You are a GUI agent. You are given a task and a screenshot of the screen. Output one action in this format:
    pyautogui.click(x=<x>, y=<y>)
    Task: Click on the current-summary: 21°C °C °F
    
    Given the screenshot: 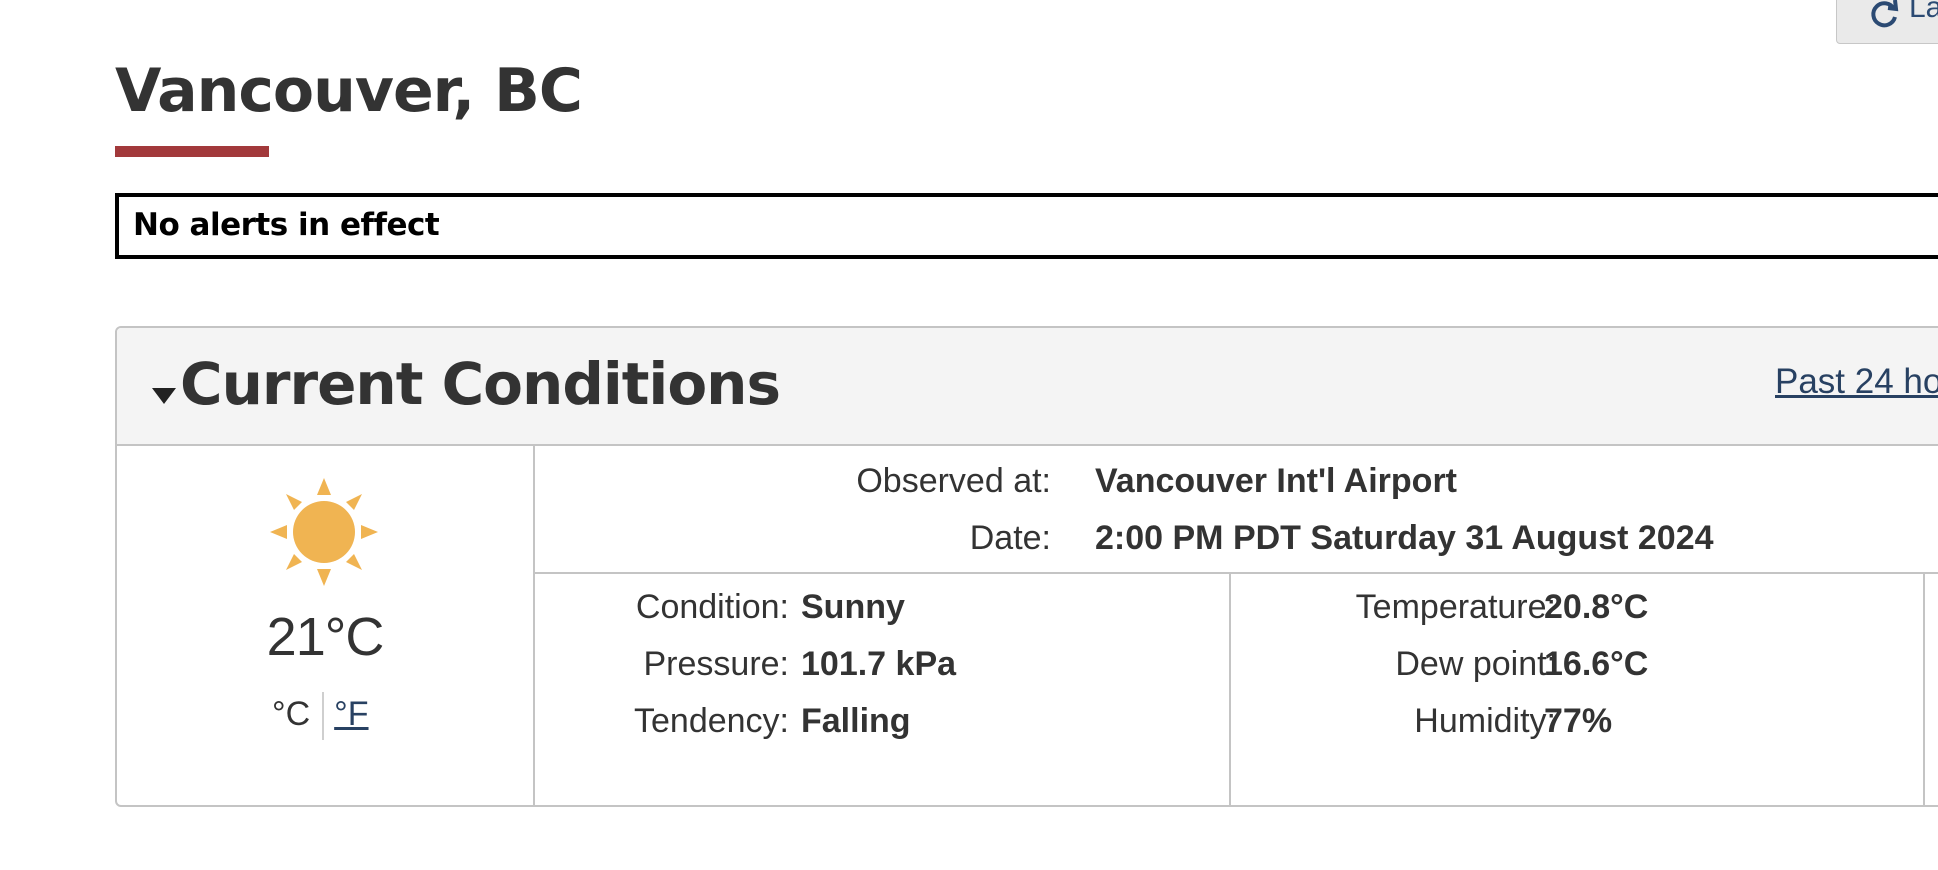 What is the action you would take?
    pyautogui.click(x=326, y=625)
    